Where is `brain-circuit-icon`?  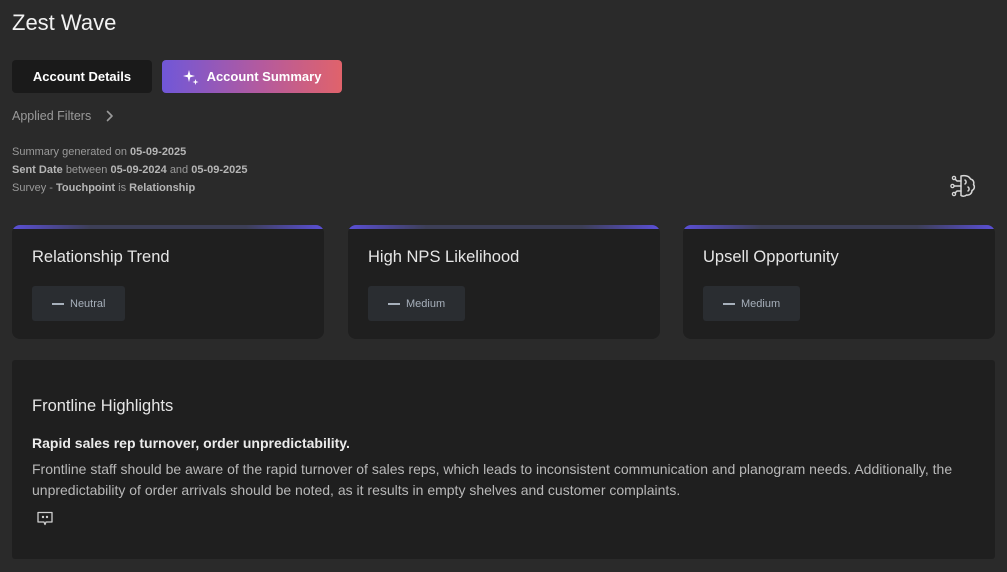 brain-circuit-icon is located at coordinates (963, 185).